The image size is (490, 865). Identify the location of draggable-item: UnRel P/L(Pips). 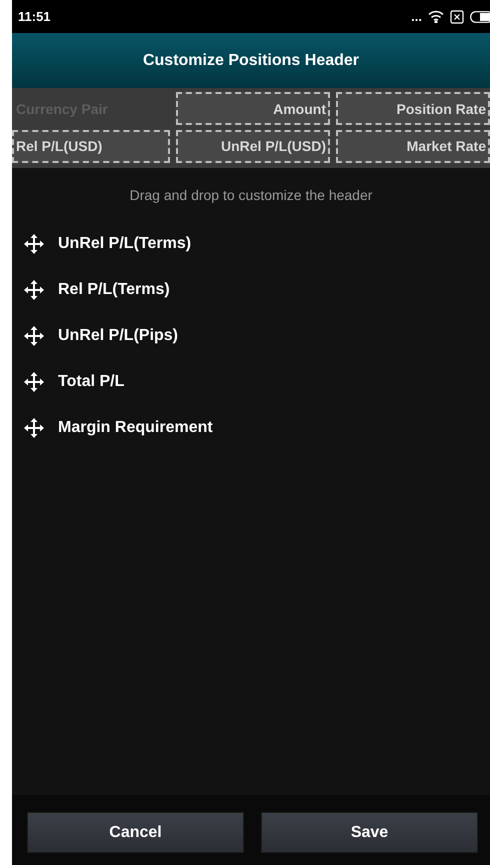
(118, 336).